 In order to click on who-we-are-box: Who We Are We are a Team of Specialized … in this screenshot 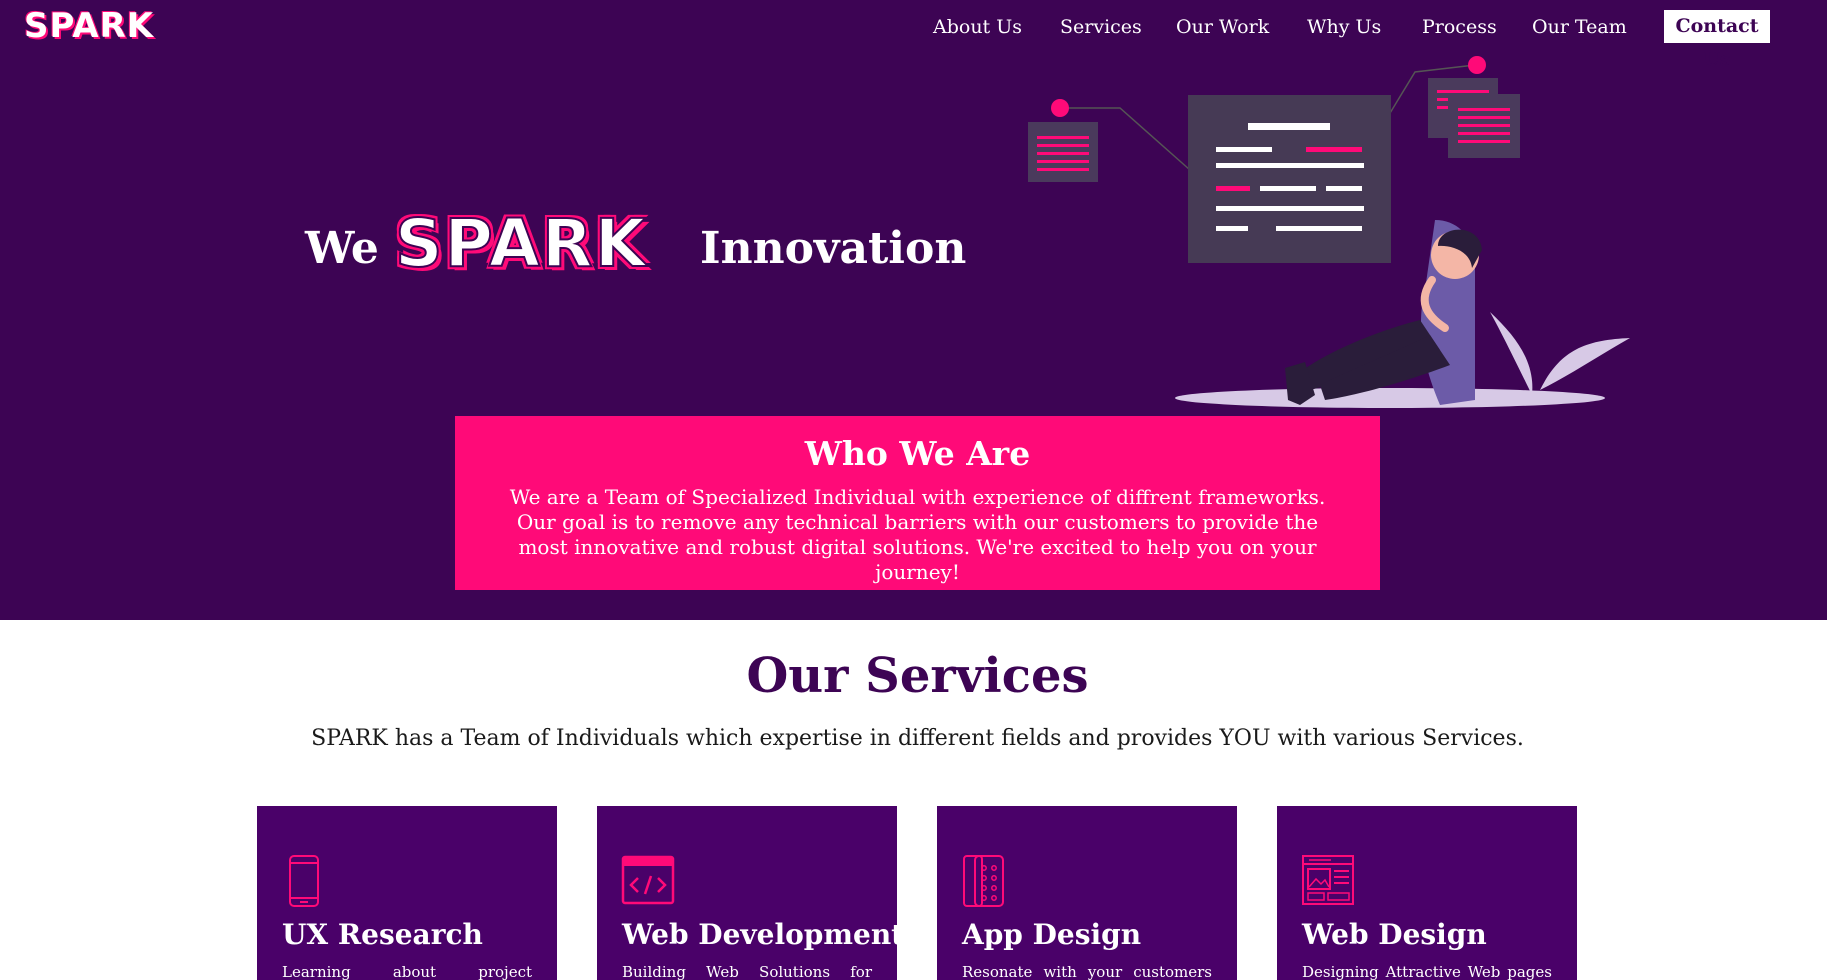, I will do `click(917, 503)`.